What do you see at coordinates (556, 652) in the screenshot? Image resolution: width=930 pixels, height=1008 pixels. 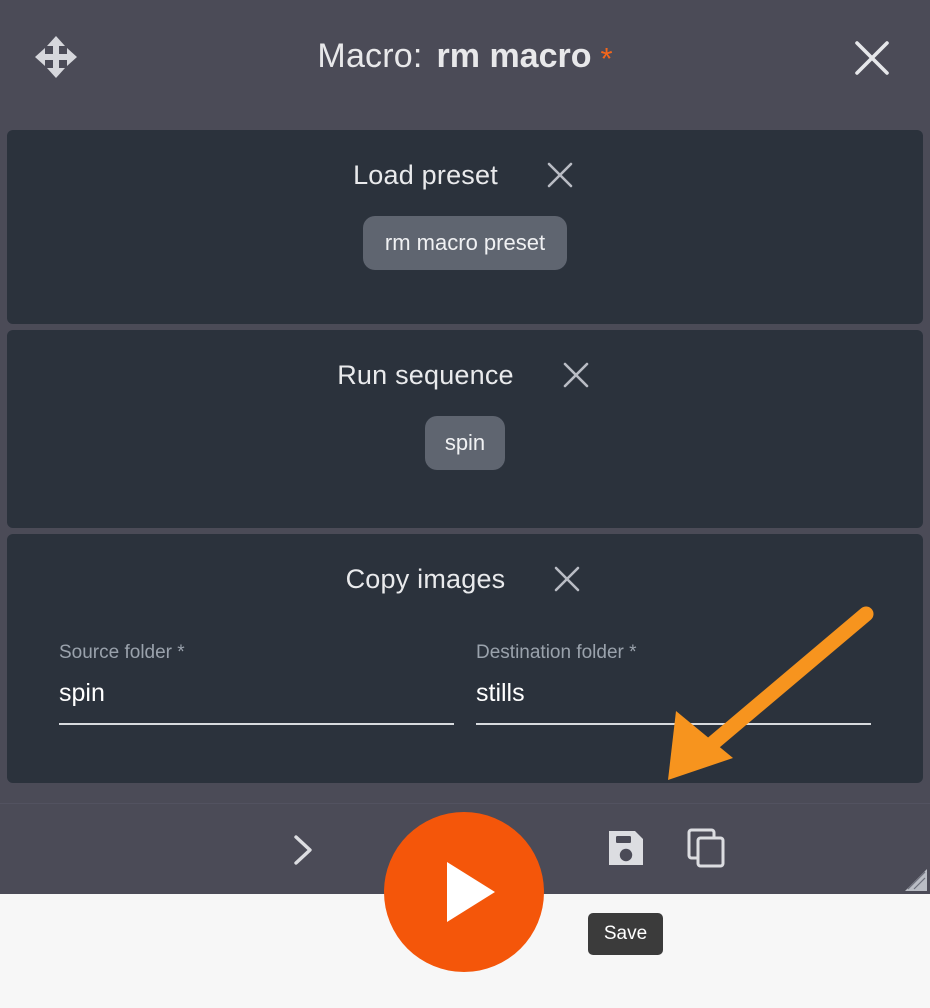 I see `destination-folder-label: Destination folder *` at bounding box center [556, 652].